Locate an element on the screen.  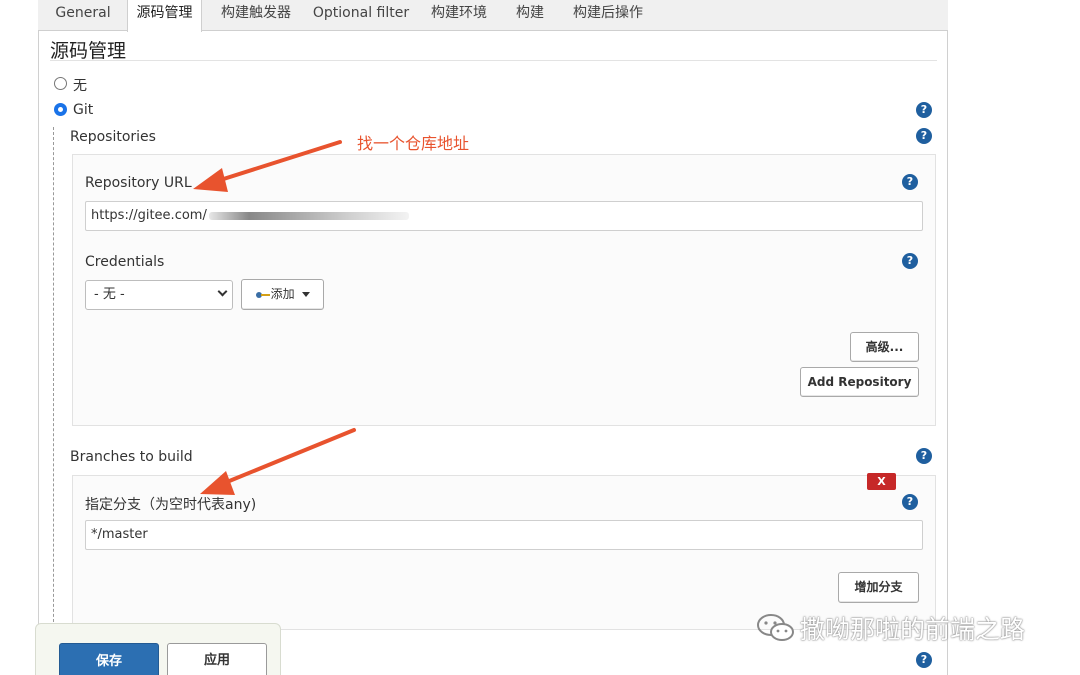
annotation-arrows is located at coordinates (274, 317).